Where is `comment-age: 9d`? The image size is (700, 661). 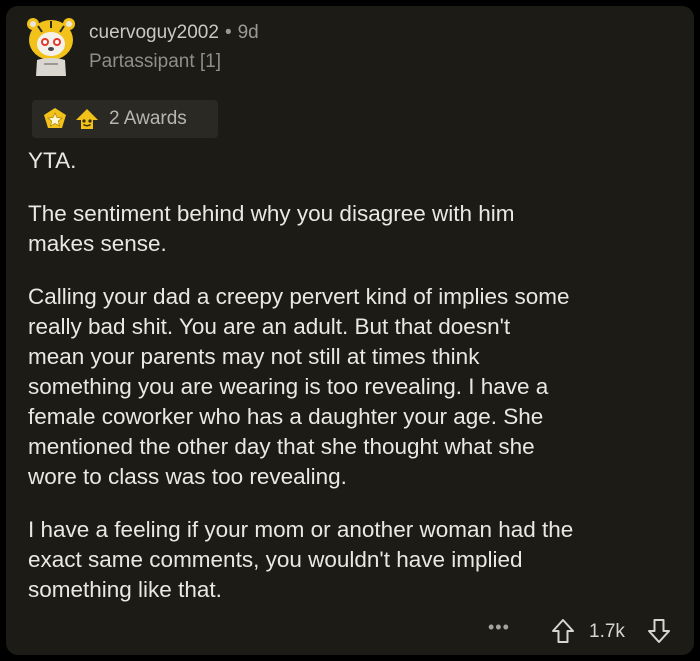 comment-age: 9d is located at coordinates (248, 32).